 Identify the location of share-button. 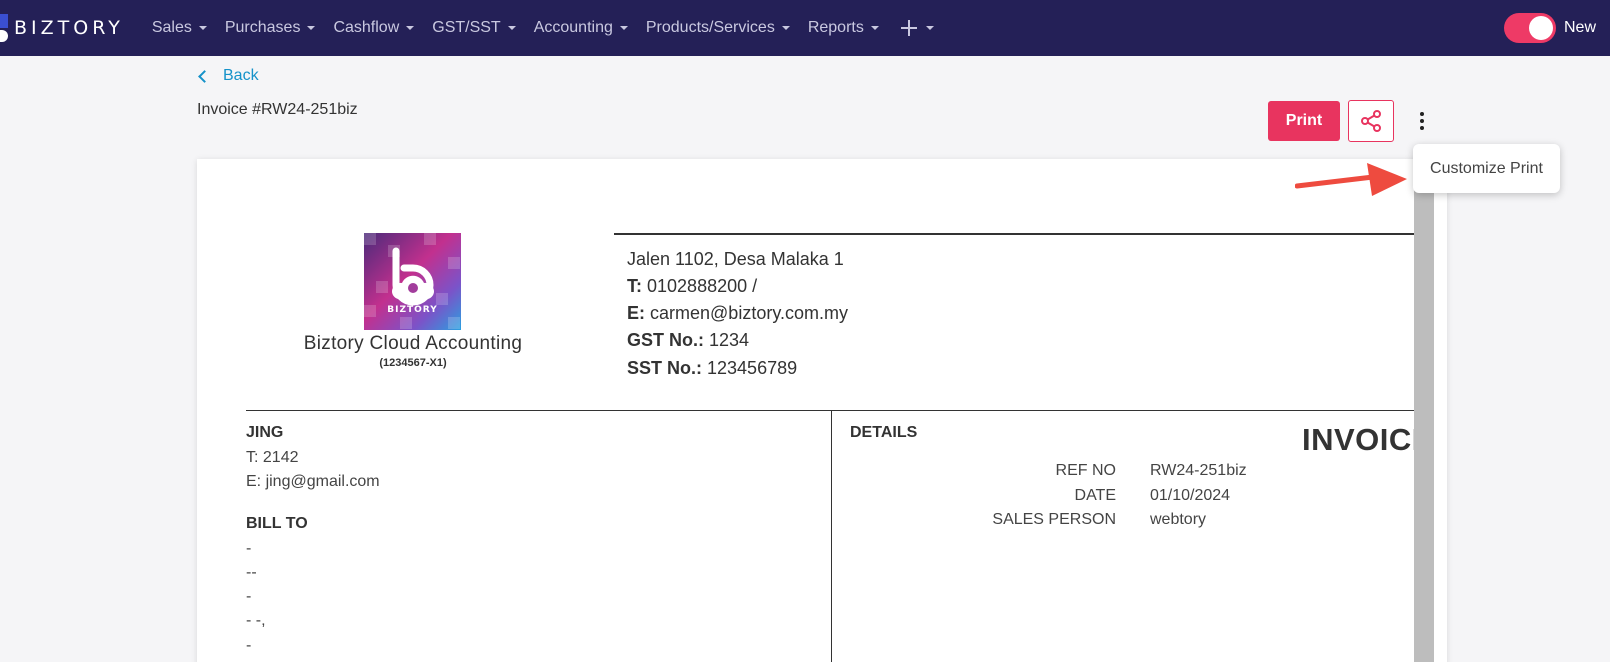
(1371, 121).